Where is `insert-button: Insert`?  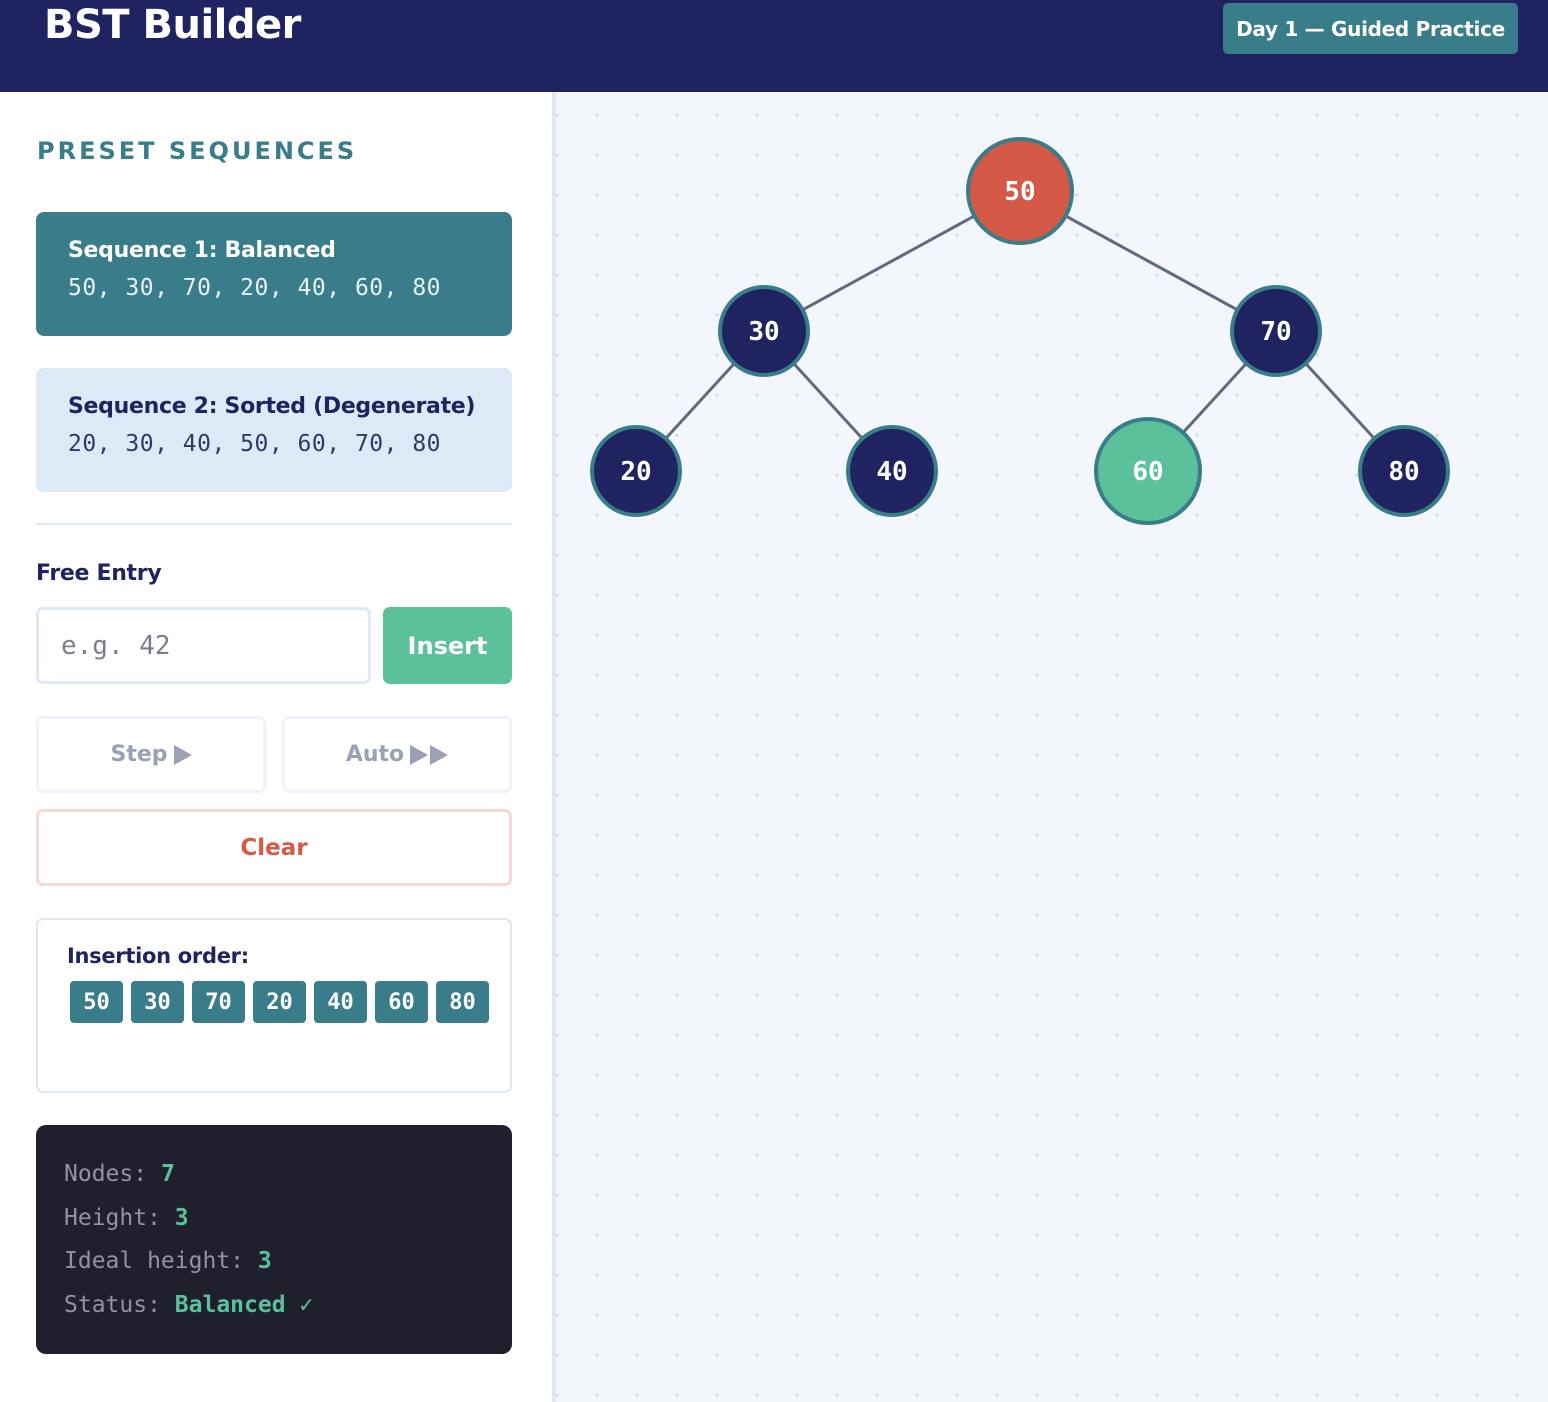 insert-button: Insert is located at coordinates (447, 645).